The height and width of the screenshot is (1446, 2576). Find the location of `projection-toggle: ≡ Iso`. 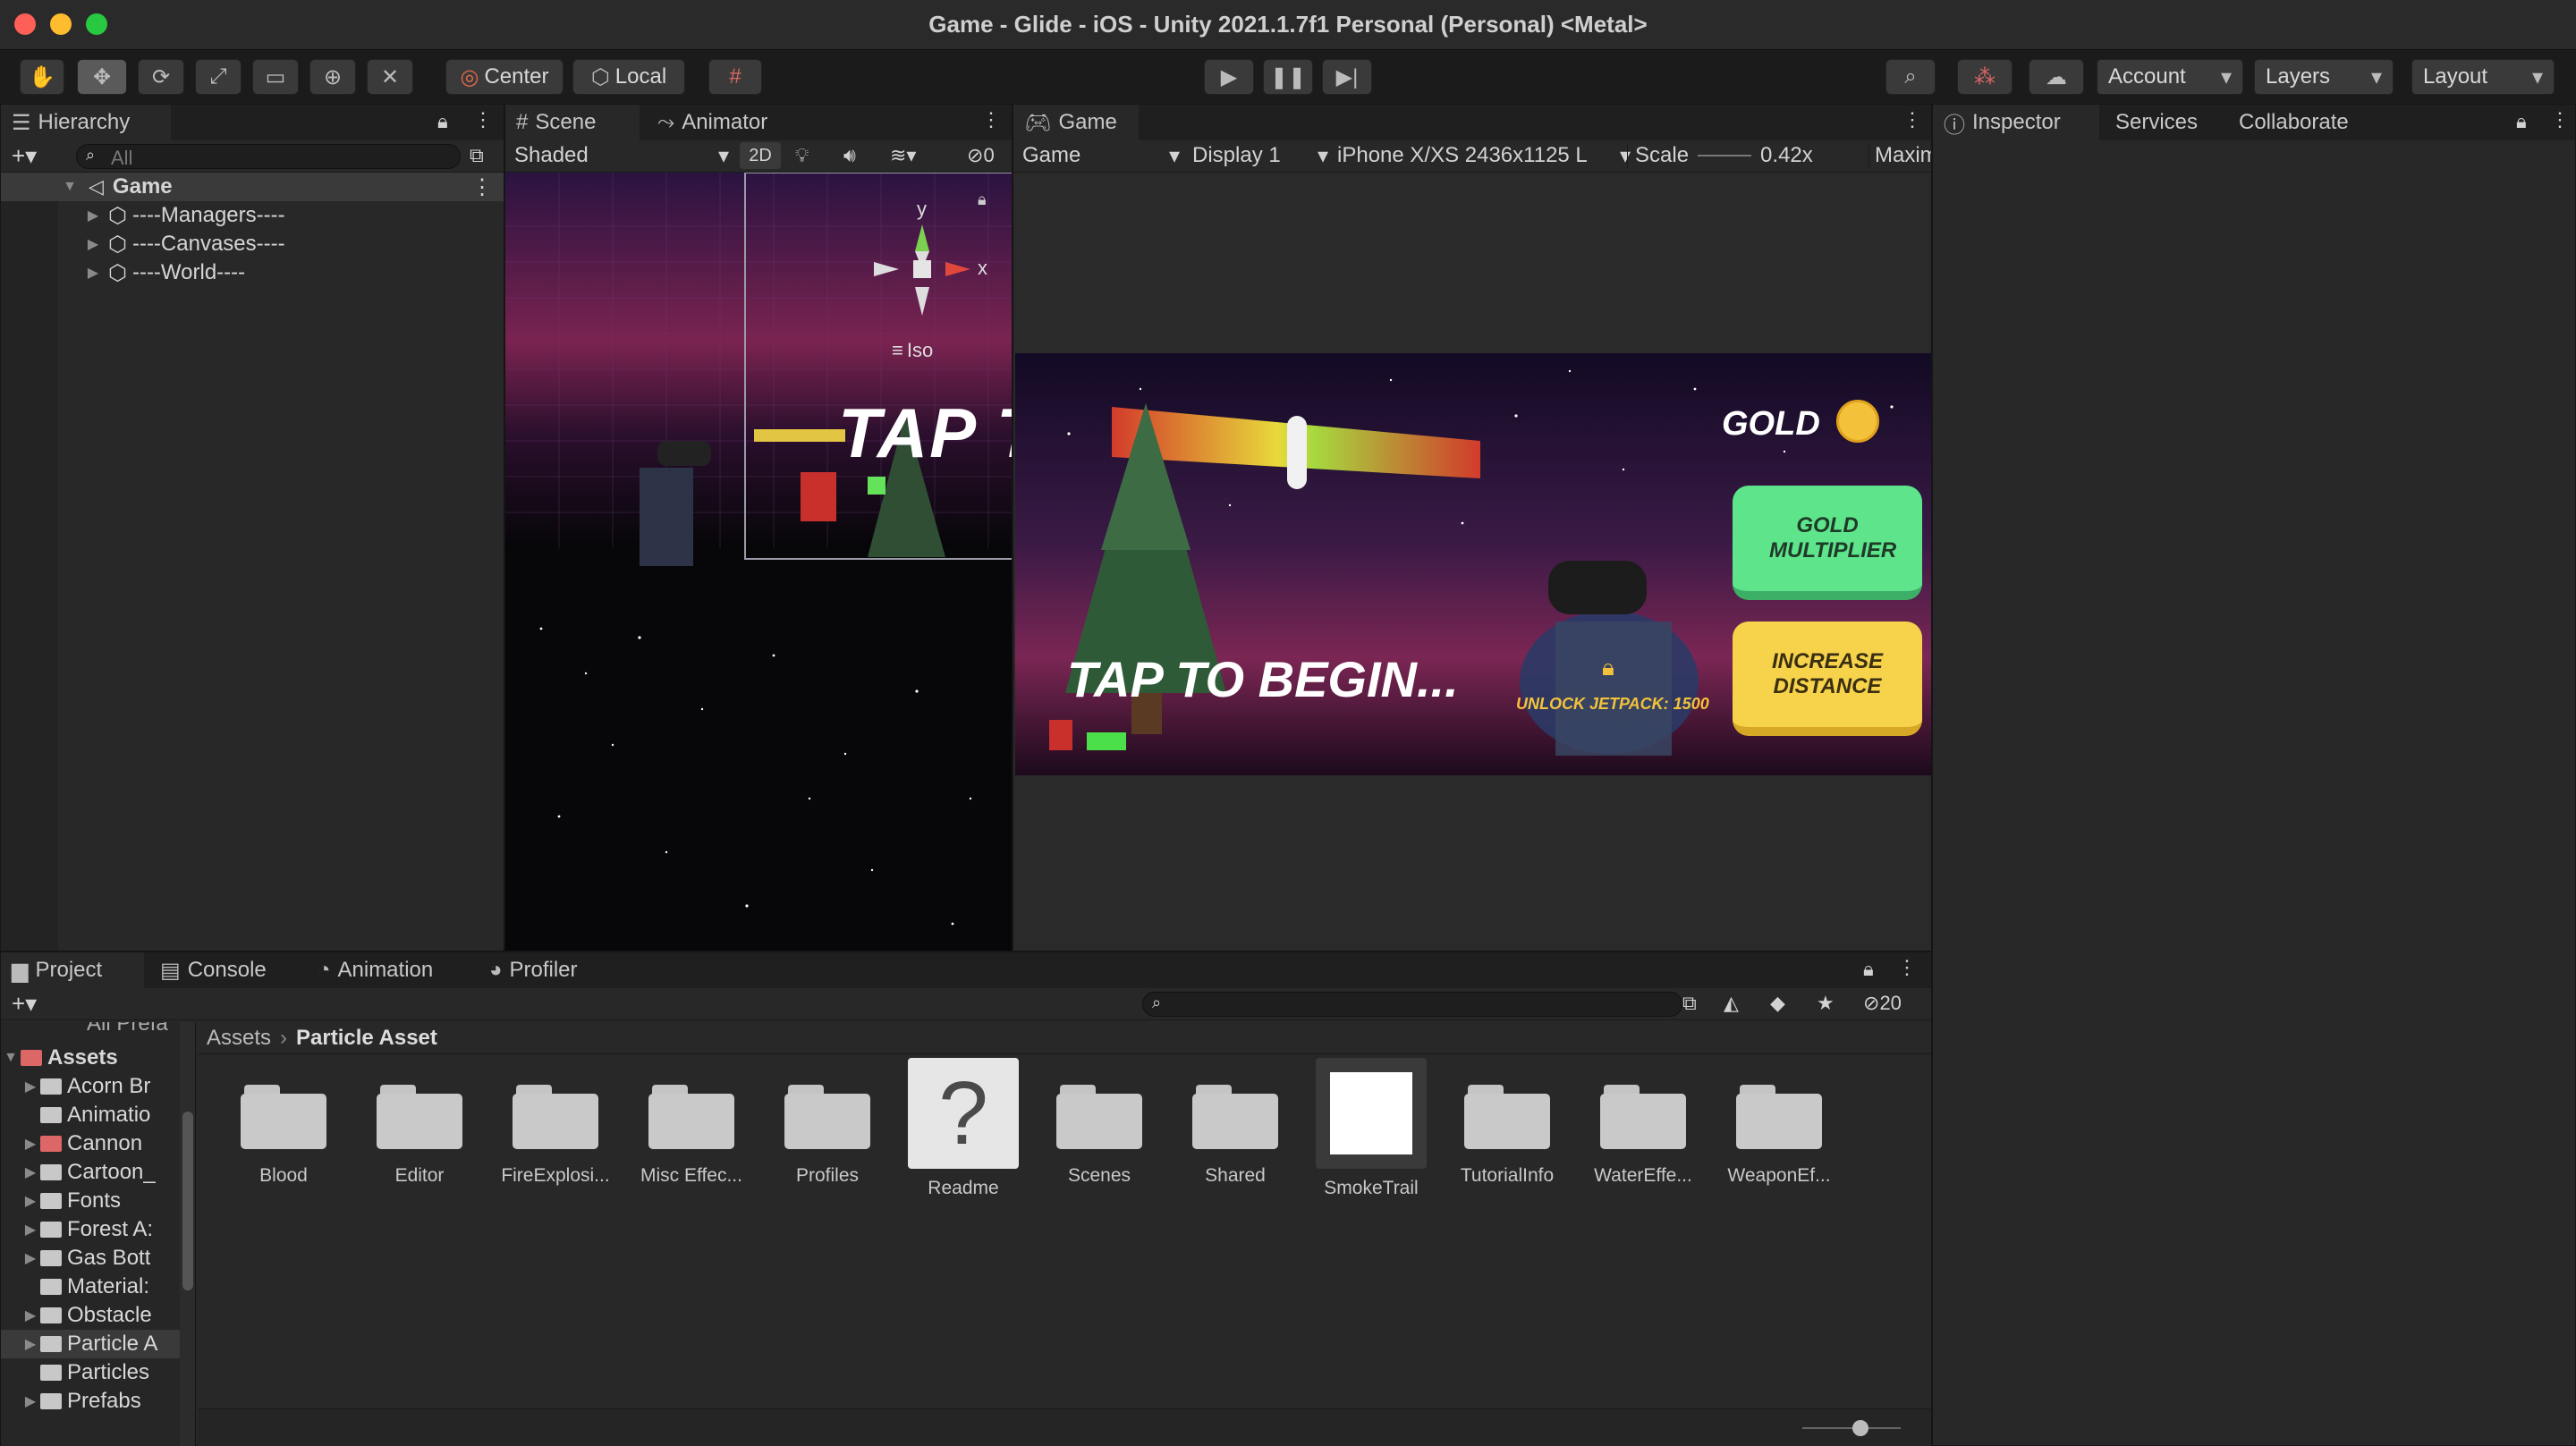

projection-toggle: ≡ Iso is located at coordinates (912, 350).